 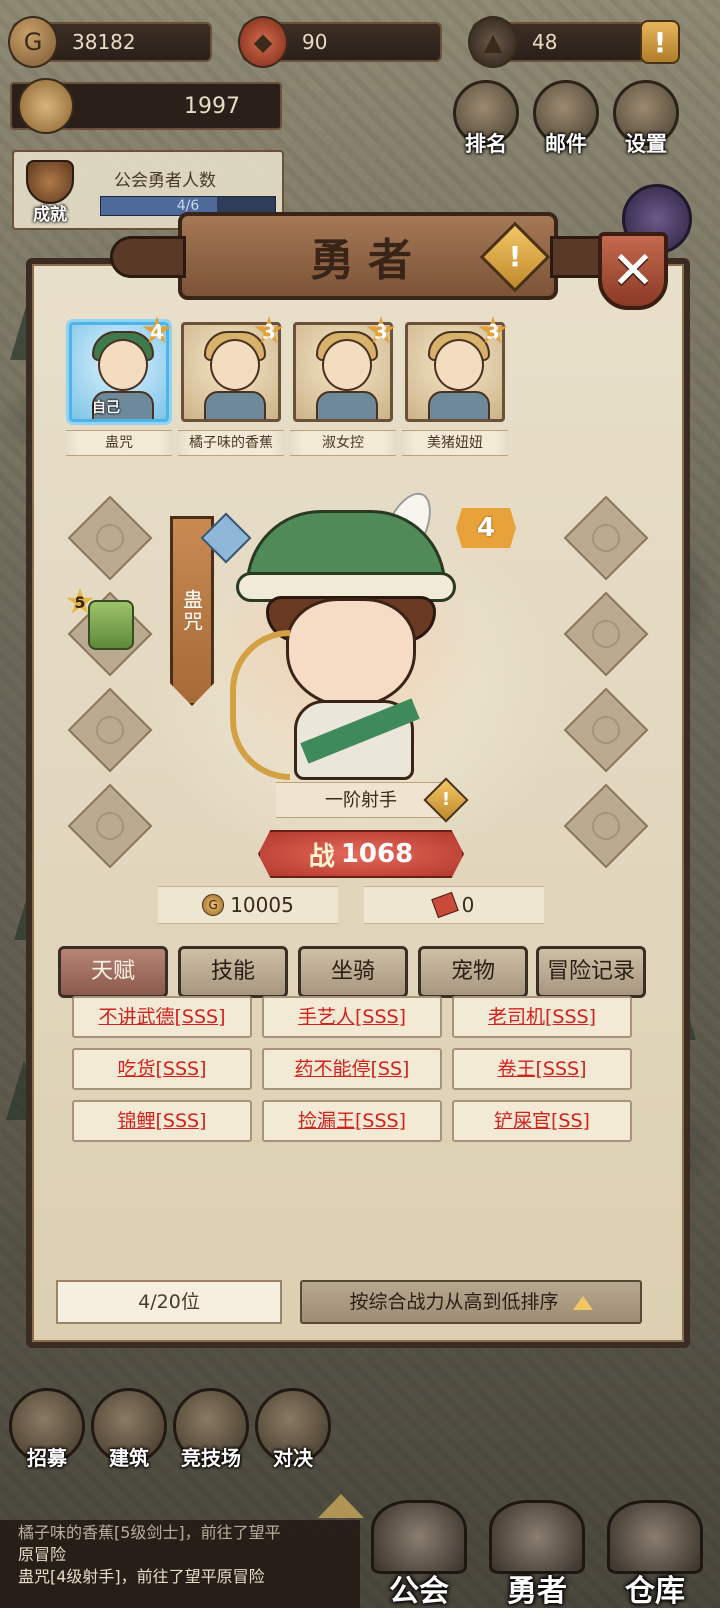 I want to click on ticket-icon, so click(x=444, y=905).